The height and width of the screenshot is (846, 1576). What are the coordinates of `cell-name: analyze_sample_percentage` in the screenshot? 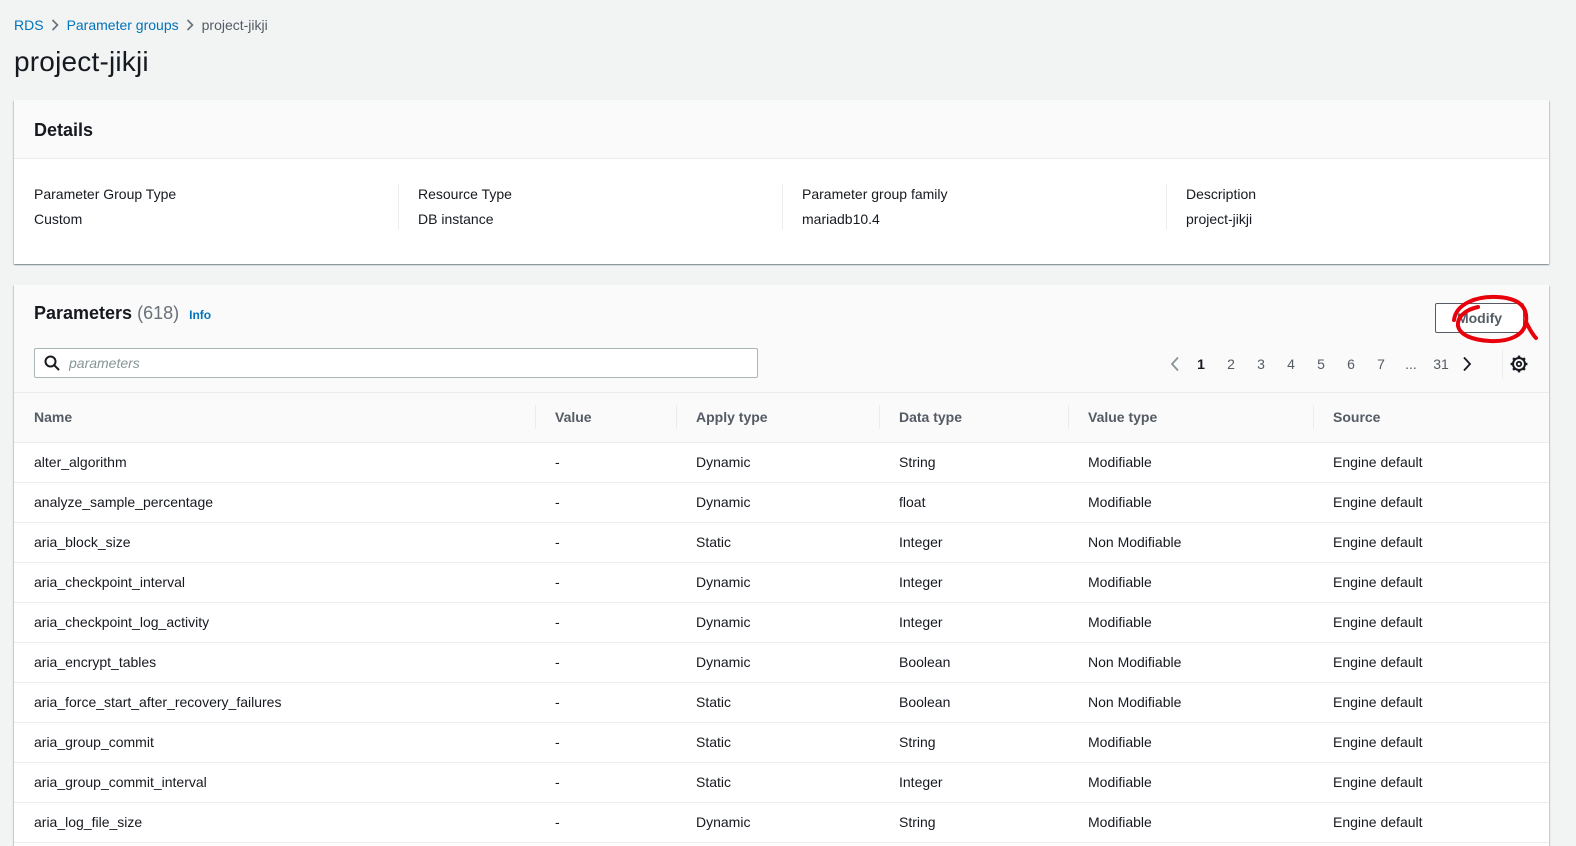 It's located at (124, 502).